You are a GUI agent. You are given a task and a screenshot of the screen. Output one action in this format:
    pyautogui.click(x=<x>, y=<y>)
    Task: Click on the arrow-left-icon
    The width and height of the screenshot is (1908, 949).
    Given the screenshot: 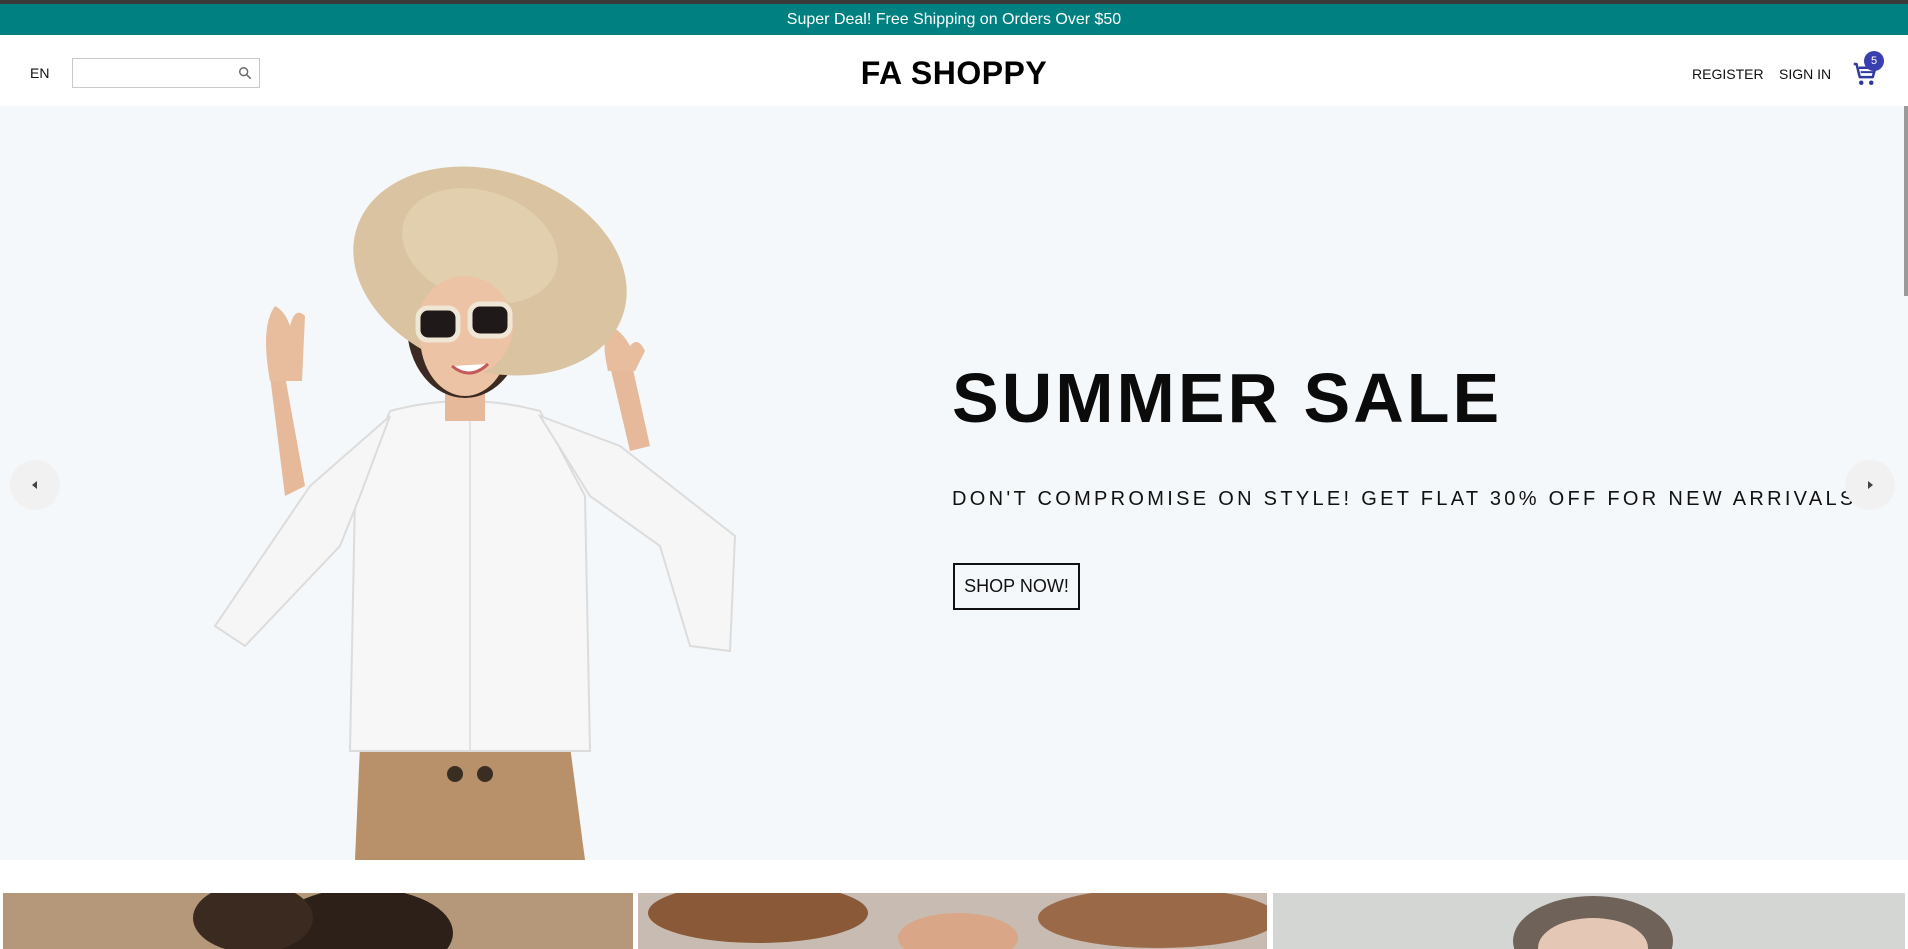 What is the action you would take?
    pyautogui.click(x=34, y=485)
    